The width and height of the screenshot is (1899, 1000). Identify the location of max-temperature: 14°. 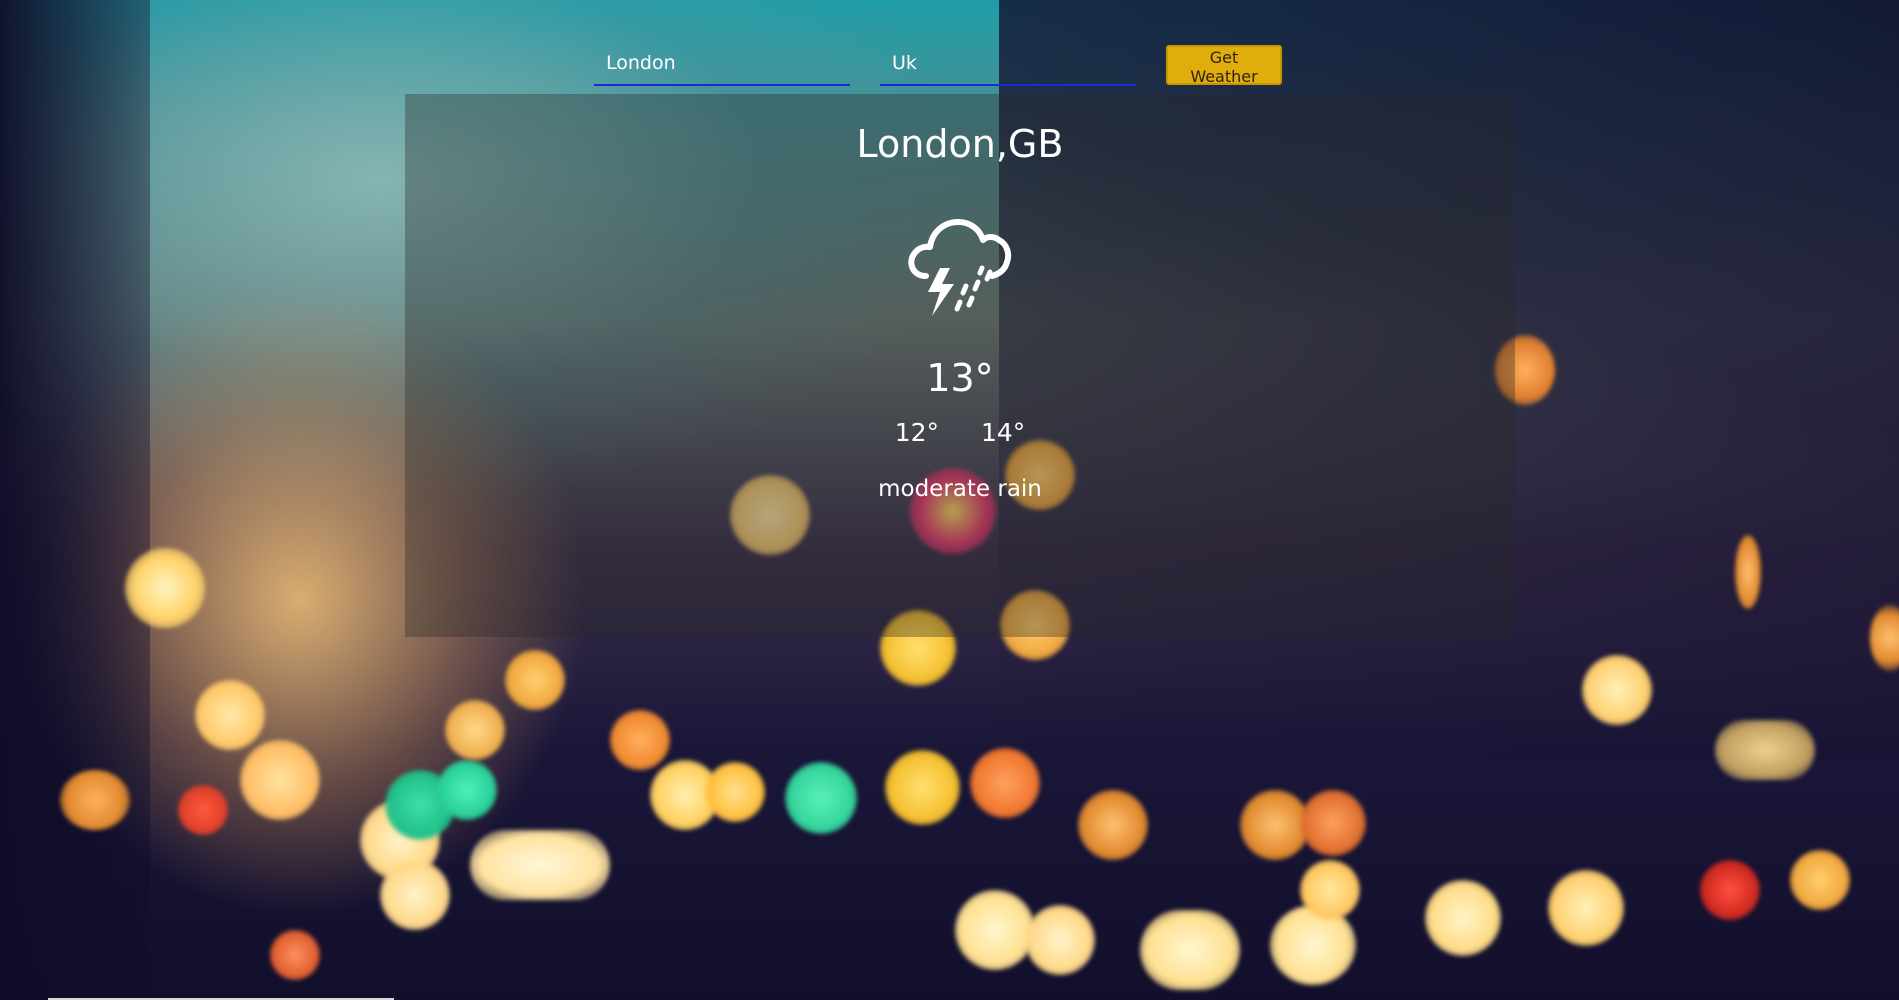
(1003, 432).